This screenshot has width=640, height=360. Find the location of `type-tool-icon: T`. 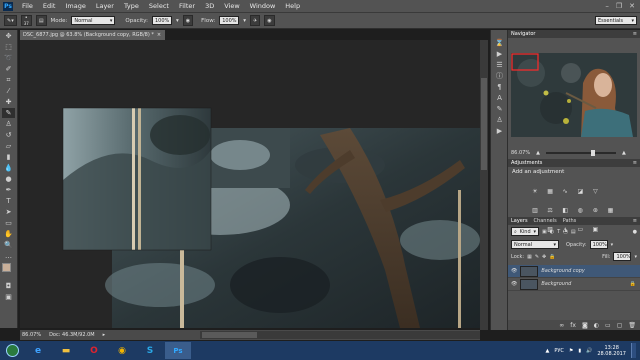

type-tool-icon: T is located at coordinates (8, 201).